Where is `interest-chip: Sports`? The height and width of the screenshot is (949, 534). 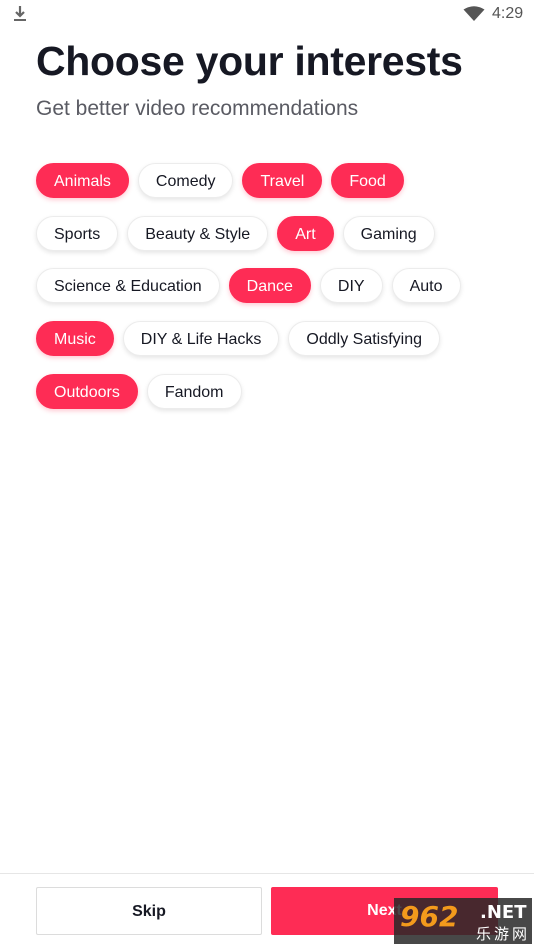 interest-chip: Sports is located at coordinates (77, 233).